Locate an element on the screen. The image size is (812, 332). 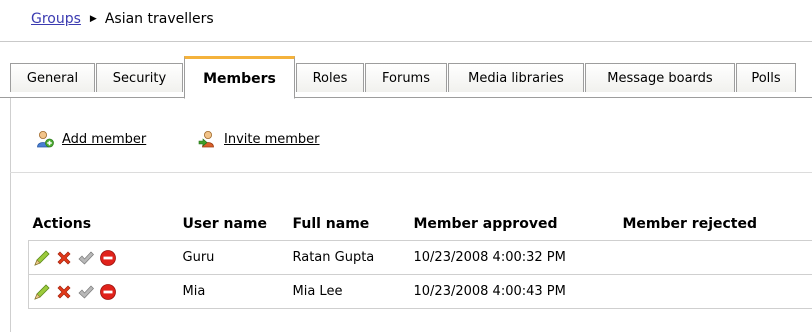
invite-user-icon is located at coordinates (206, 139).